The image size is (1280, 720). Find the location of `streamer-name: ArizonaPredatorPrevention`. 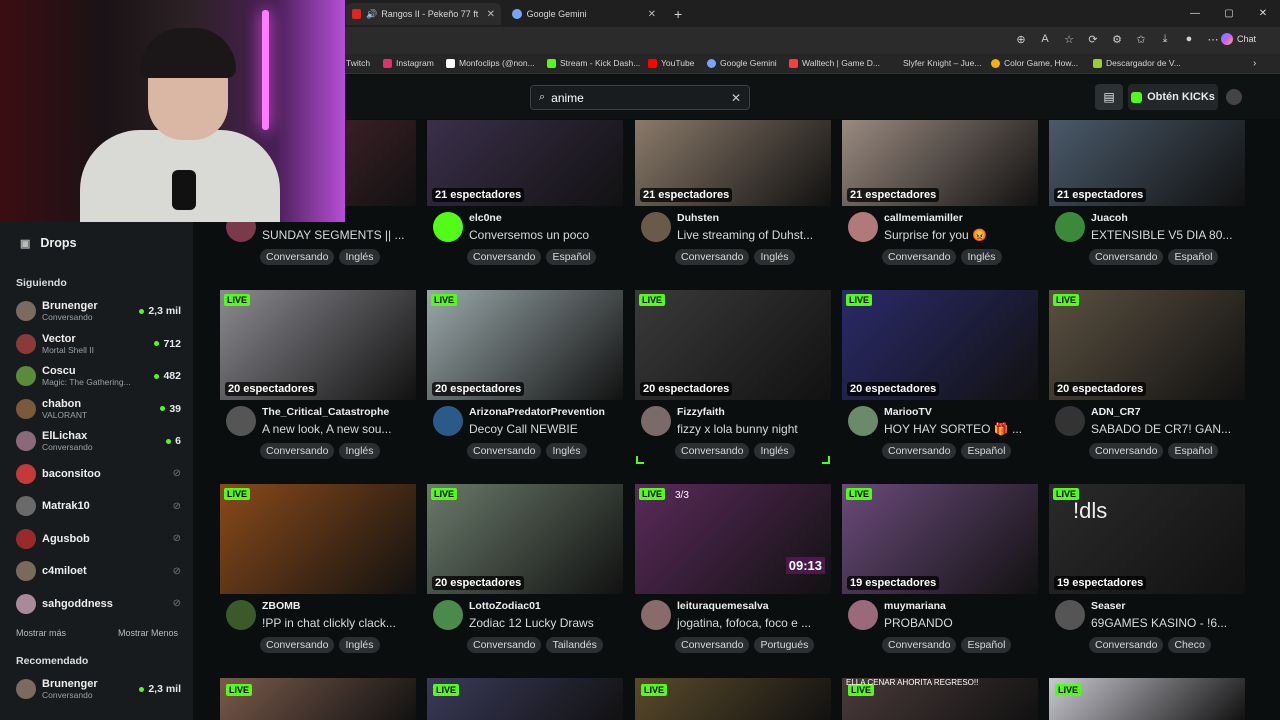

streamer-name: ArizonaPredatorPrevention is located at coordinates (537, 412).